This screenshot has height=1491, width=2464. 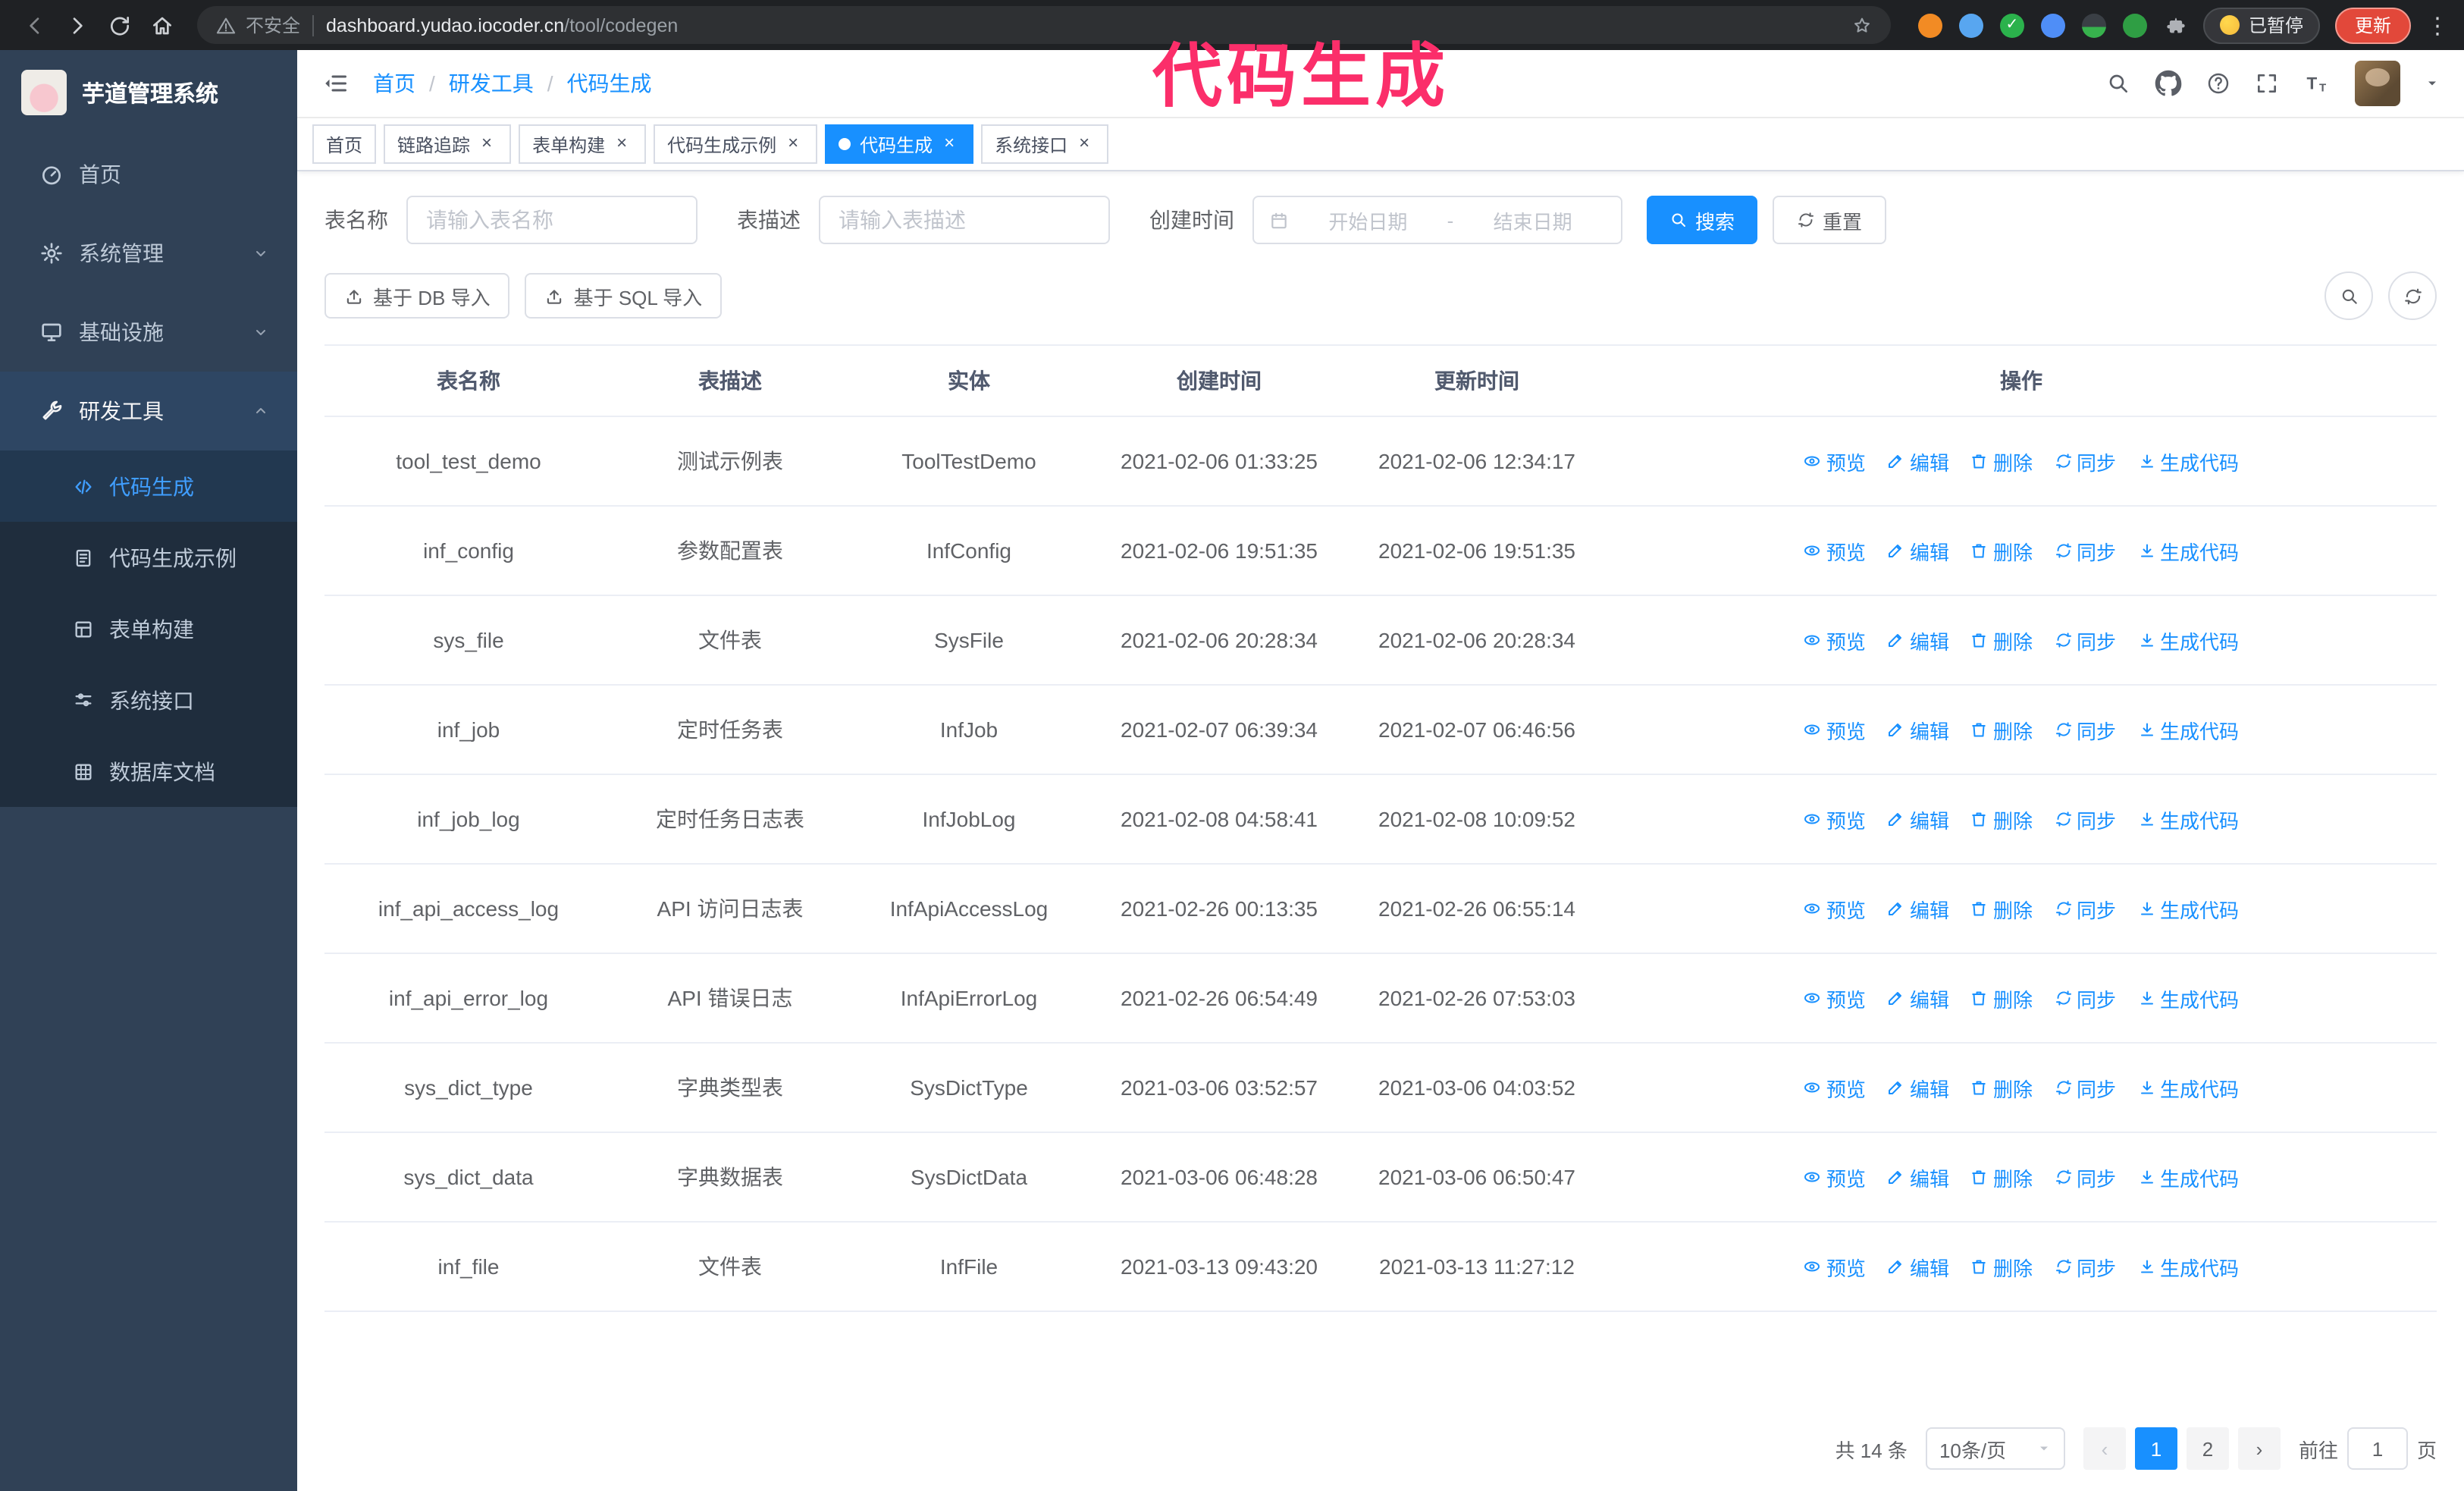 I want to click on bookmark-star-icon, so click(x=1862, y=25).